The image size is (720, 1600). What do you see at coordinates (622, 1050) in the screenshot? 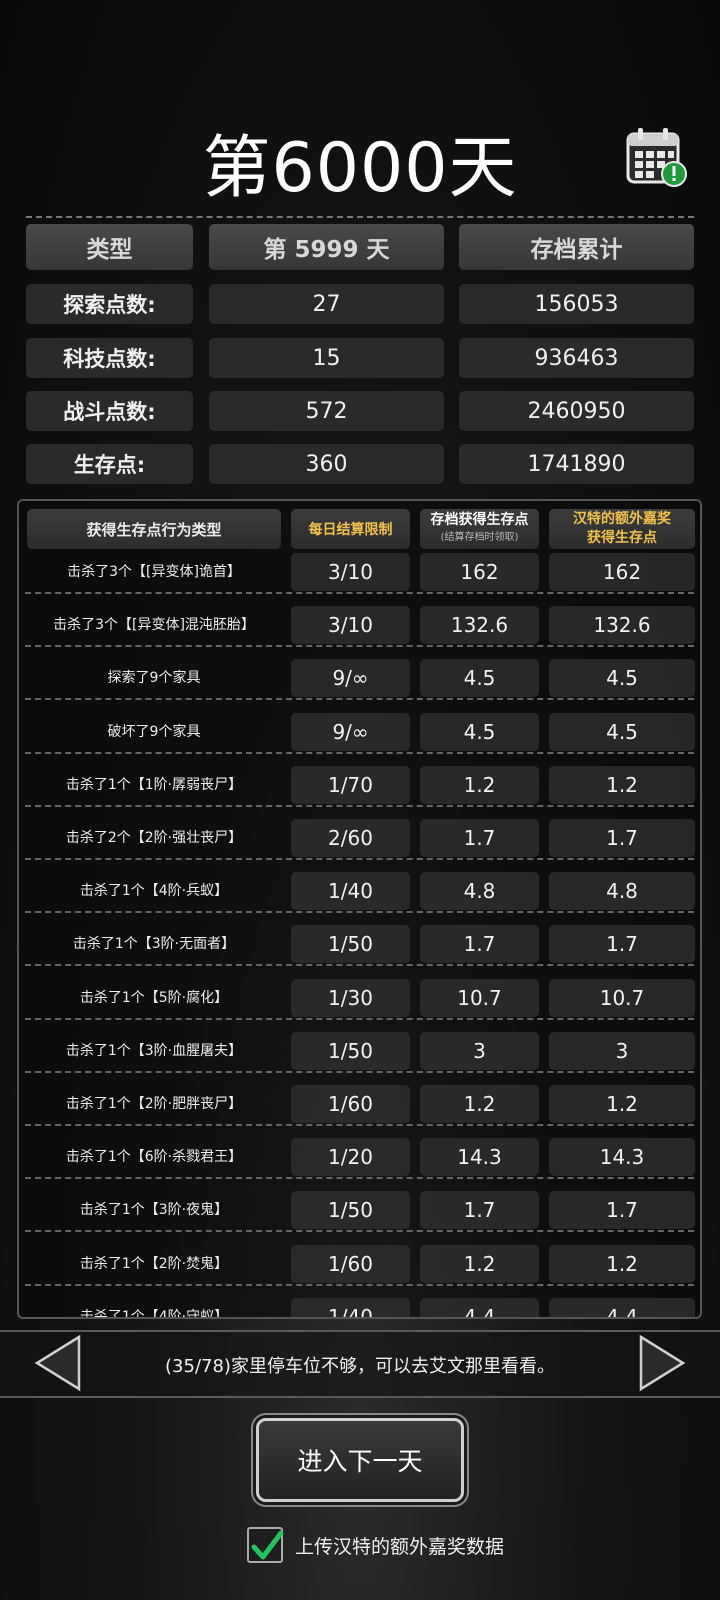
I see `row-bonus-points: 3` at bounding box center [622, 1050].